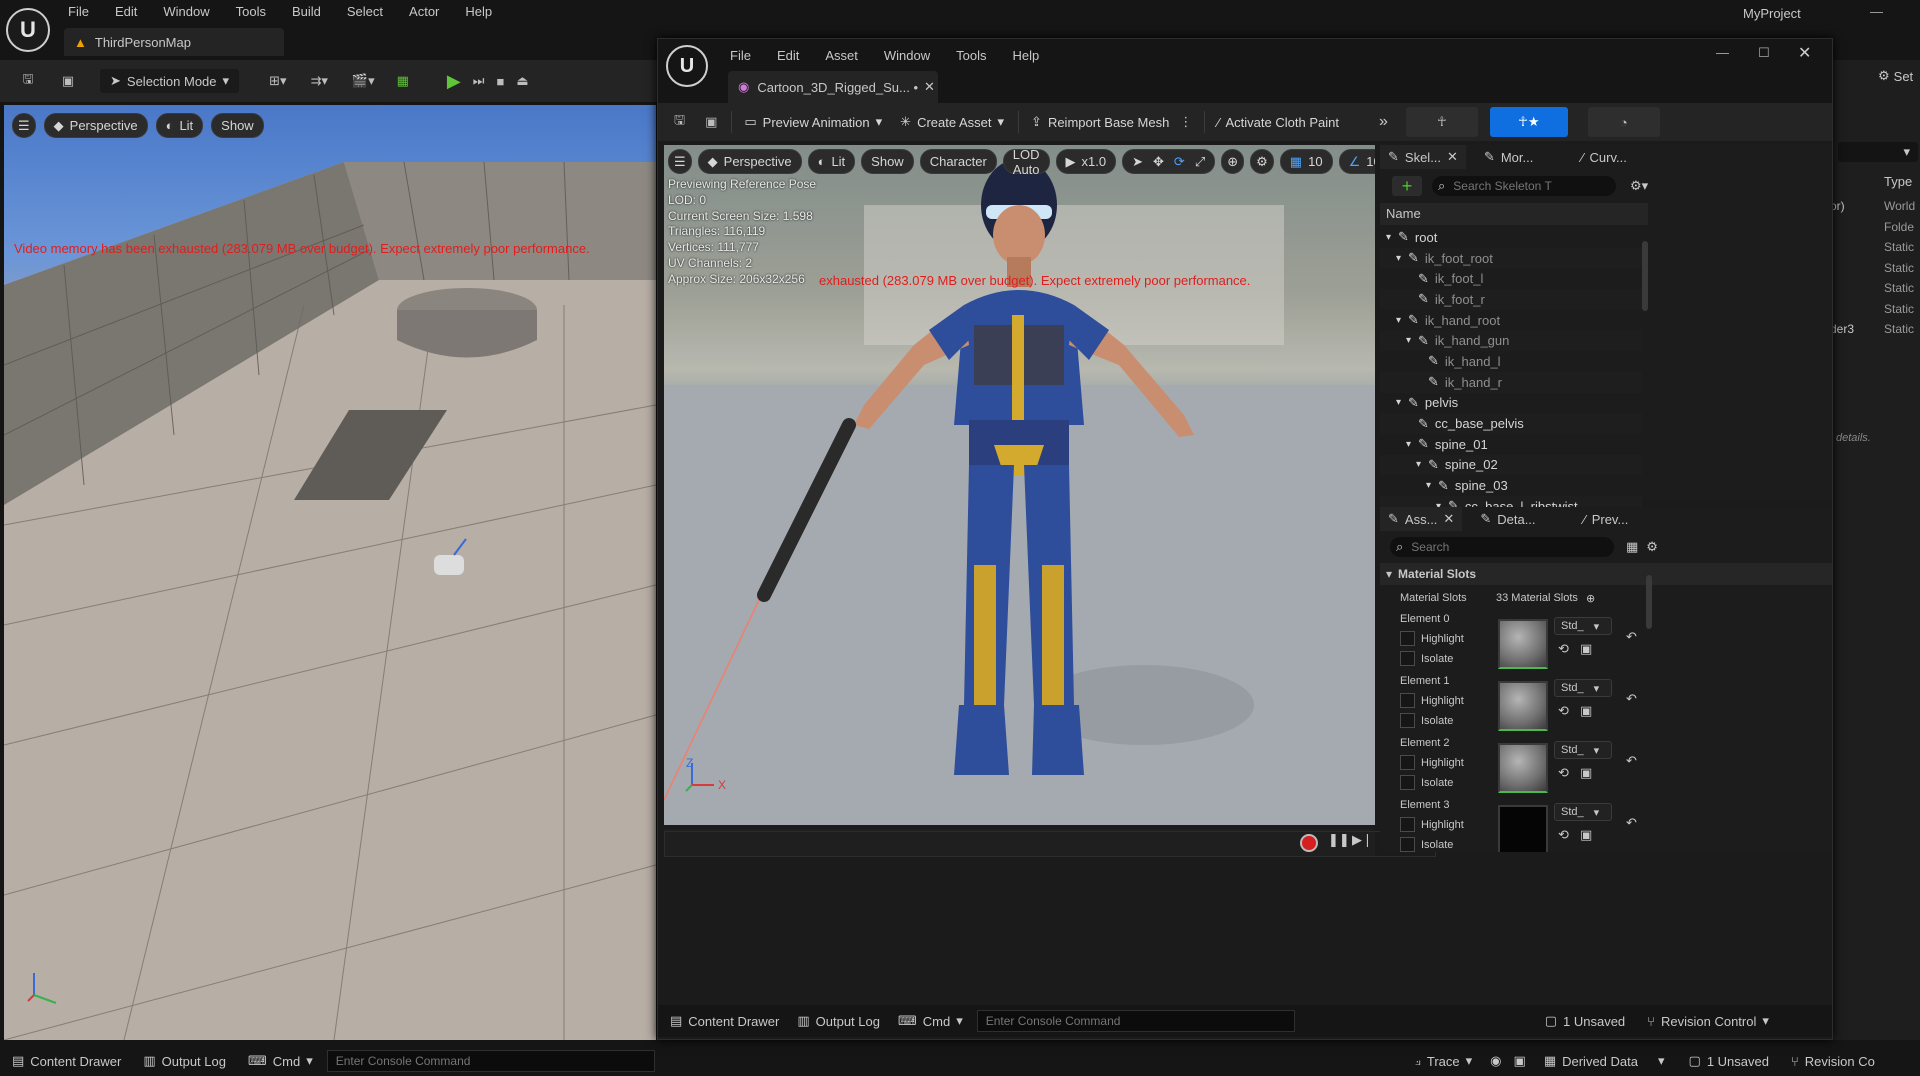  What do you see at coordinates (711, 122) in the screenshot?
I see `browse-icon: ▣` at bounding box center [711, 122].